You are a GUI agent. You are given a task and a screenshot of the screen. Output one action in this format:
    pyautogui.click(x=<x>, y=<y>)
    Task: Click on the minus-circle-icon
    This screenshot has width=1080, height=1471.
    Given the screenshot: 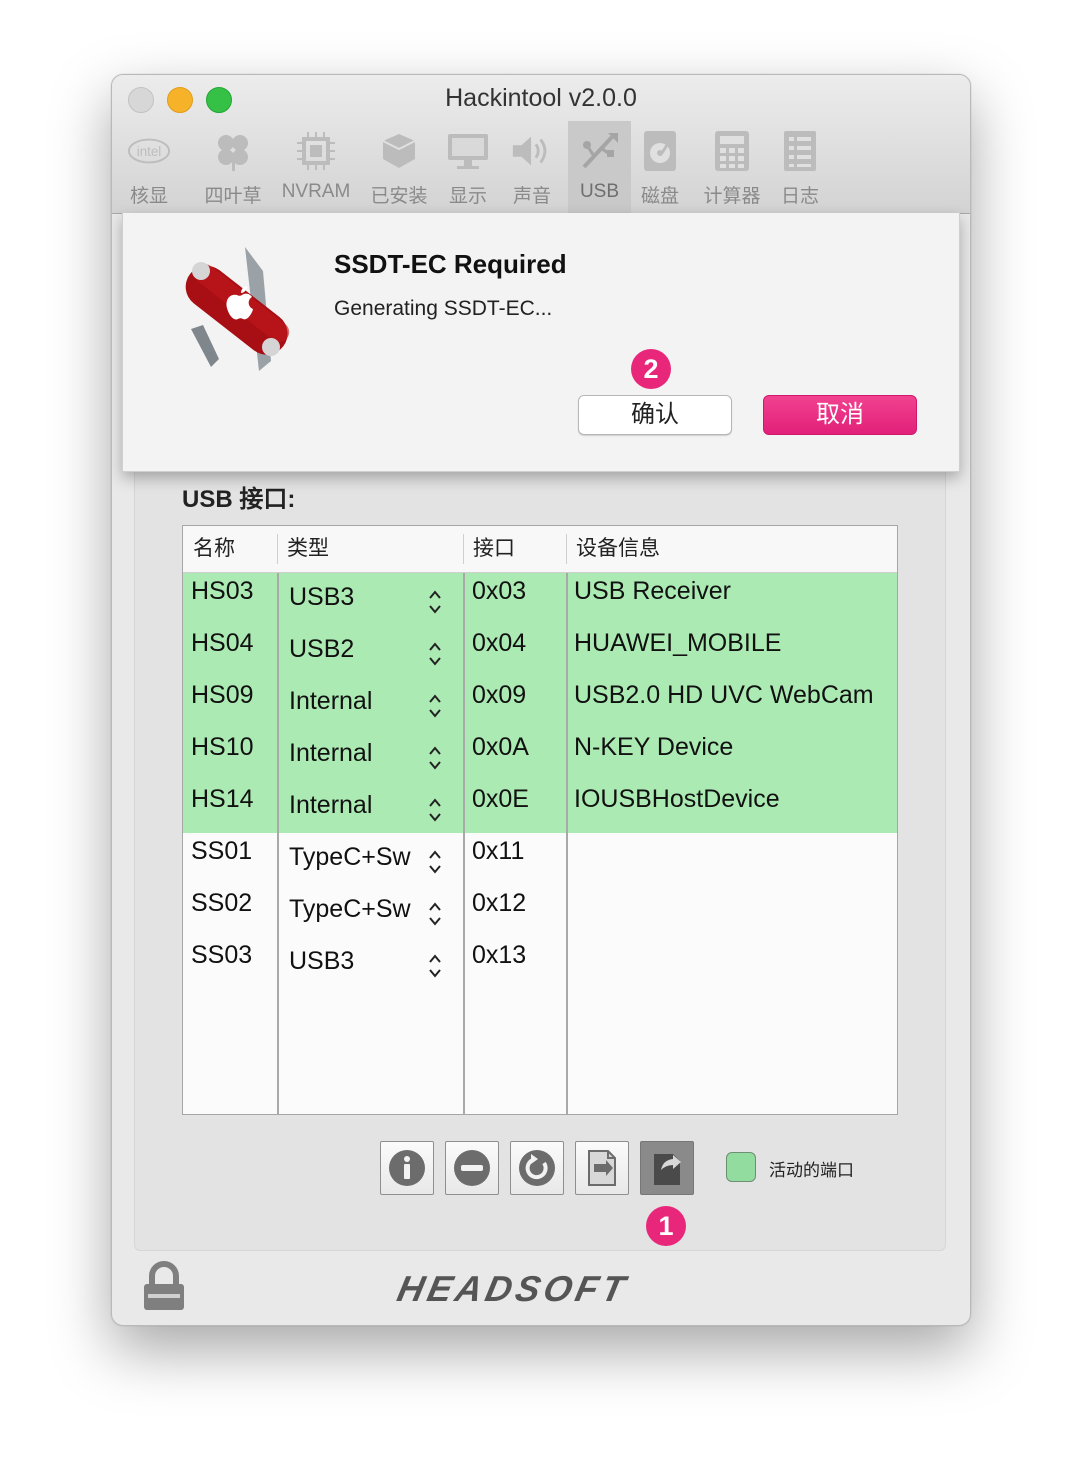 What is the action you would take?
    pyautogui.click(x=472, y=1168)
    